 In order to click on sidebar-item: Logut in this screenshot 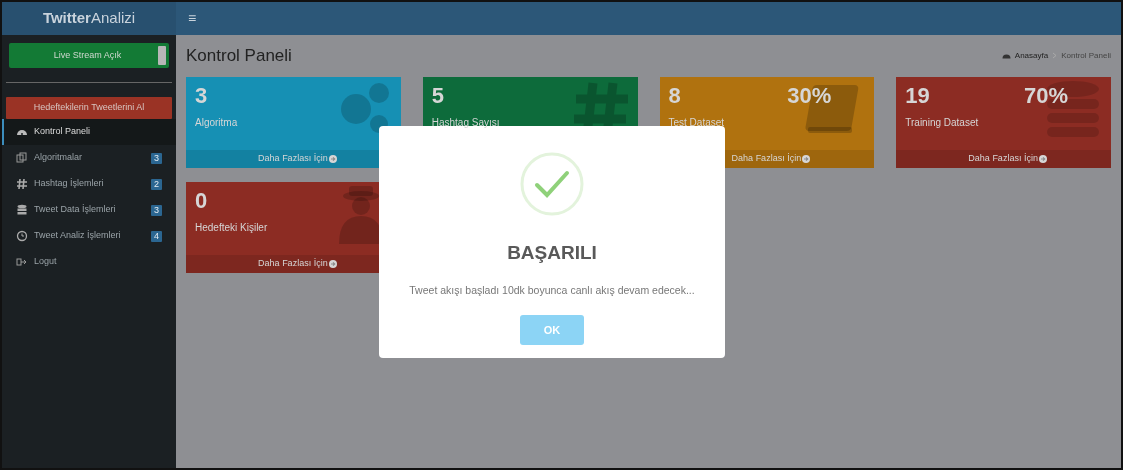, I will do `click(89, 262)`.